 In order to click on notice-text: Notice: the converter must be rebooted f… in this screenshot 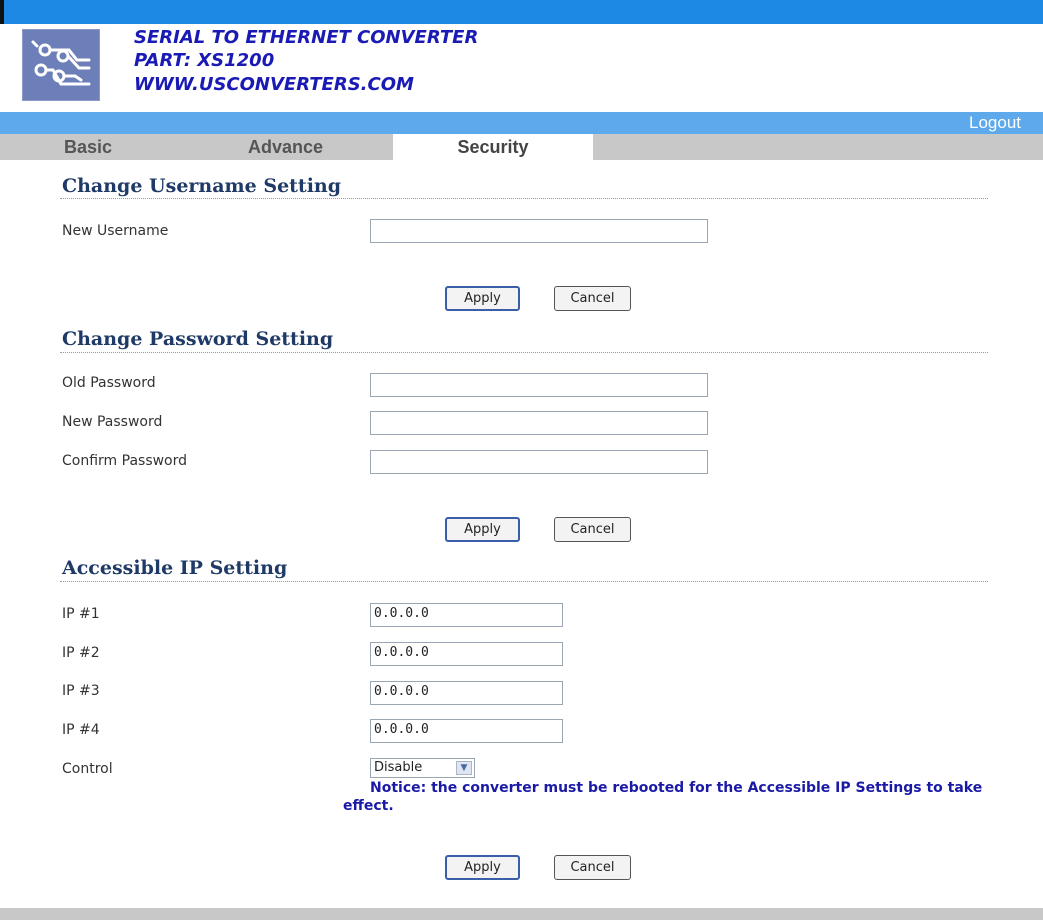, I will do `click(676, 788)`.